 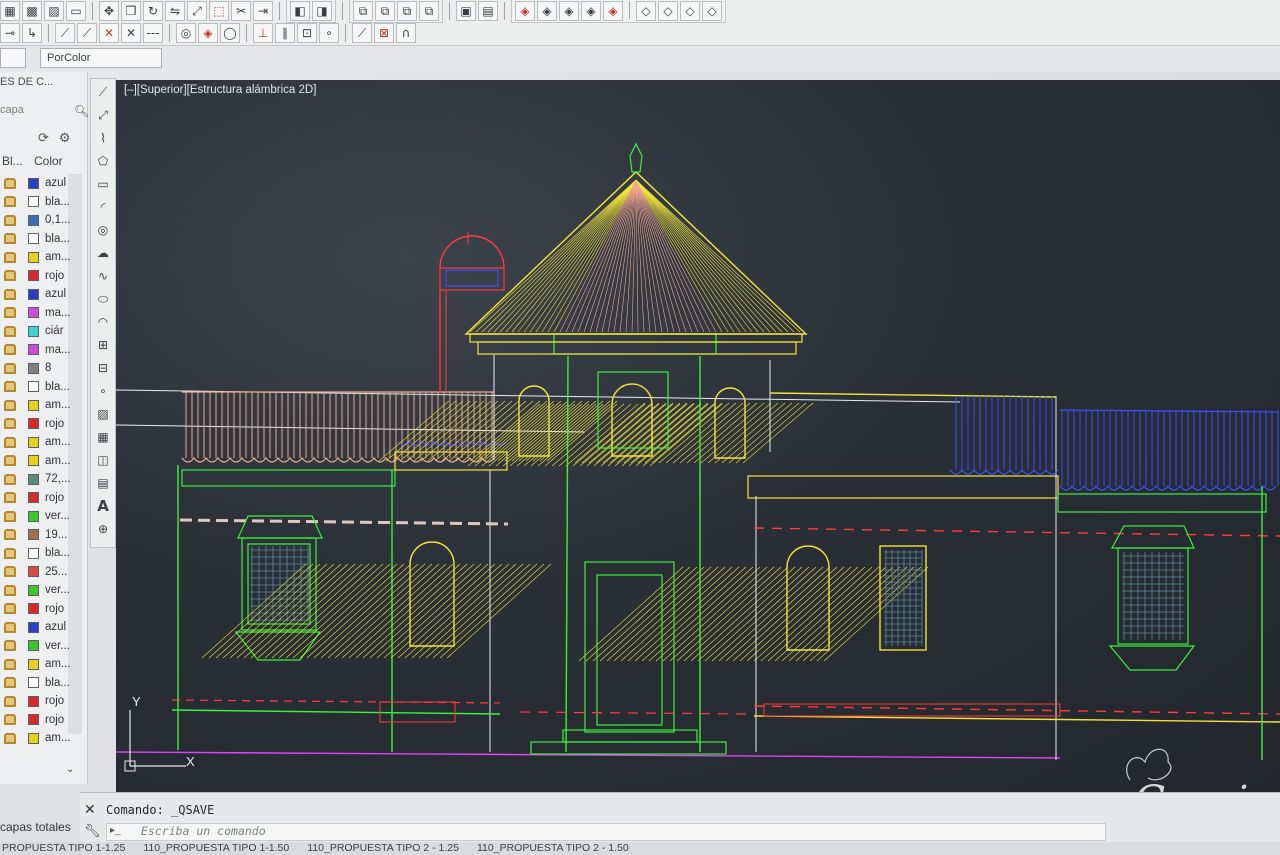 I want to click on center-icon: ◎, so click(x=186, y=33).